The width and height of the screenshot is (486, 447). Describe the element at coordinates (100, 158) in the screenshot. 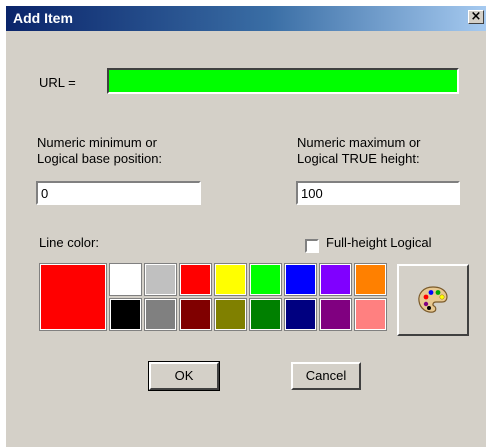

I see `min-label-line2: Logical base position:` at that location.